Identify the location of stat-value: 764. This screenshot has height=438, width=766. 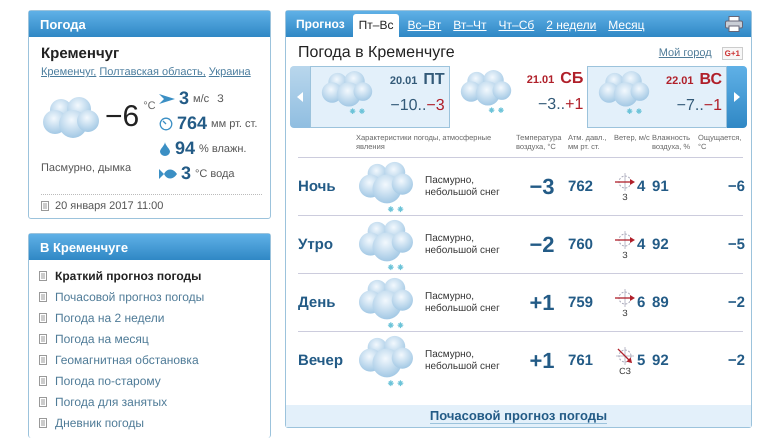
(192, 123).